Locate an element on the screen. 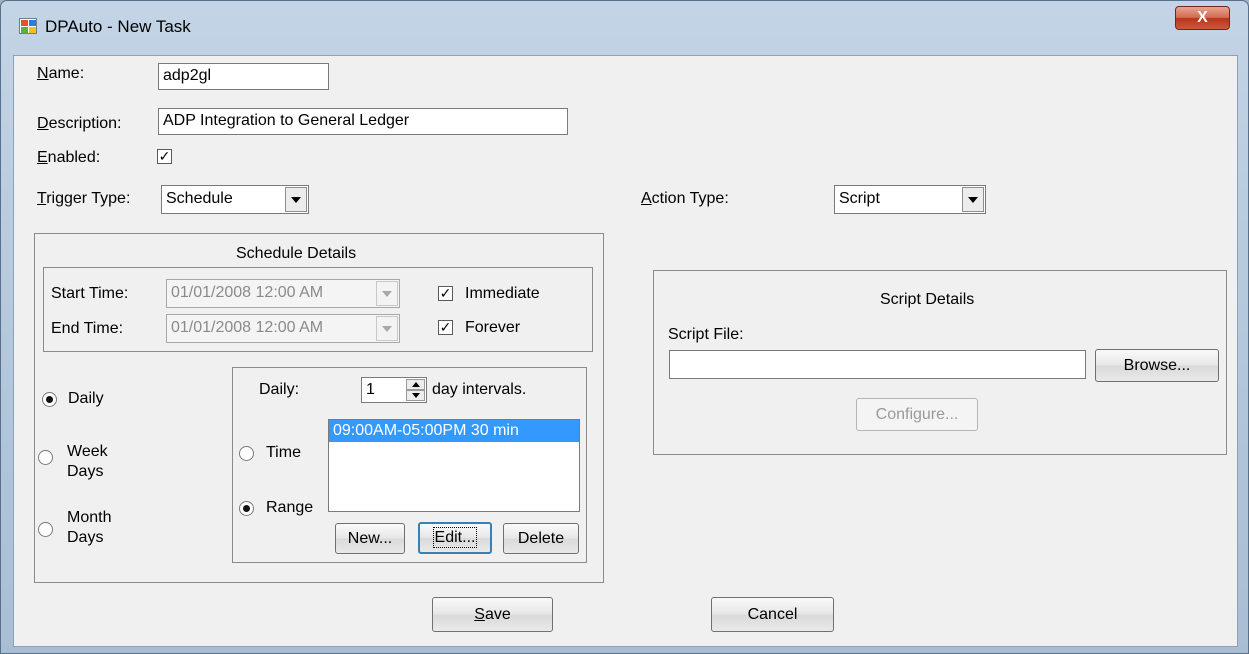 This screenshot has height=654, width=1249. schedule-details-title: Schedule Details is located at coordinates (296, 253).